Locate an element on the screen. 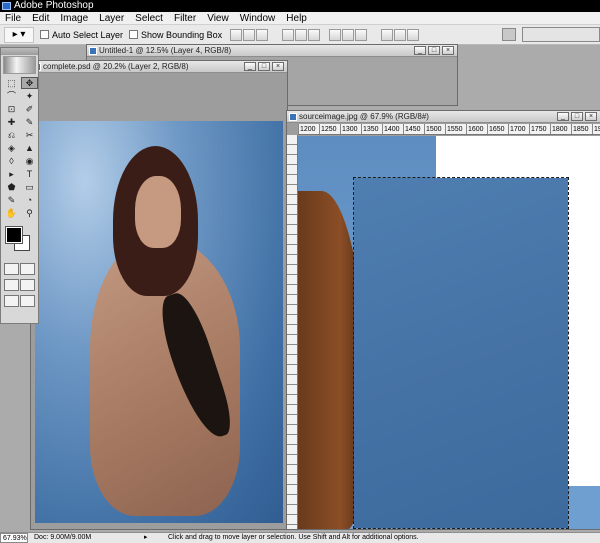 The image size is (600, 543). window-titlebar-source: sourceimage.jpg @ 67.9% (RGB/8#) _ □ × is located at coordinates (443, 117).